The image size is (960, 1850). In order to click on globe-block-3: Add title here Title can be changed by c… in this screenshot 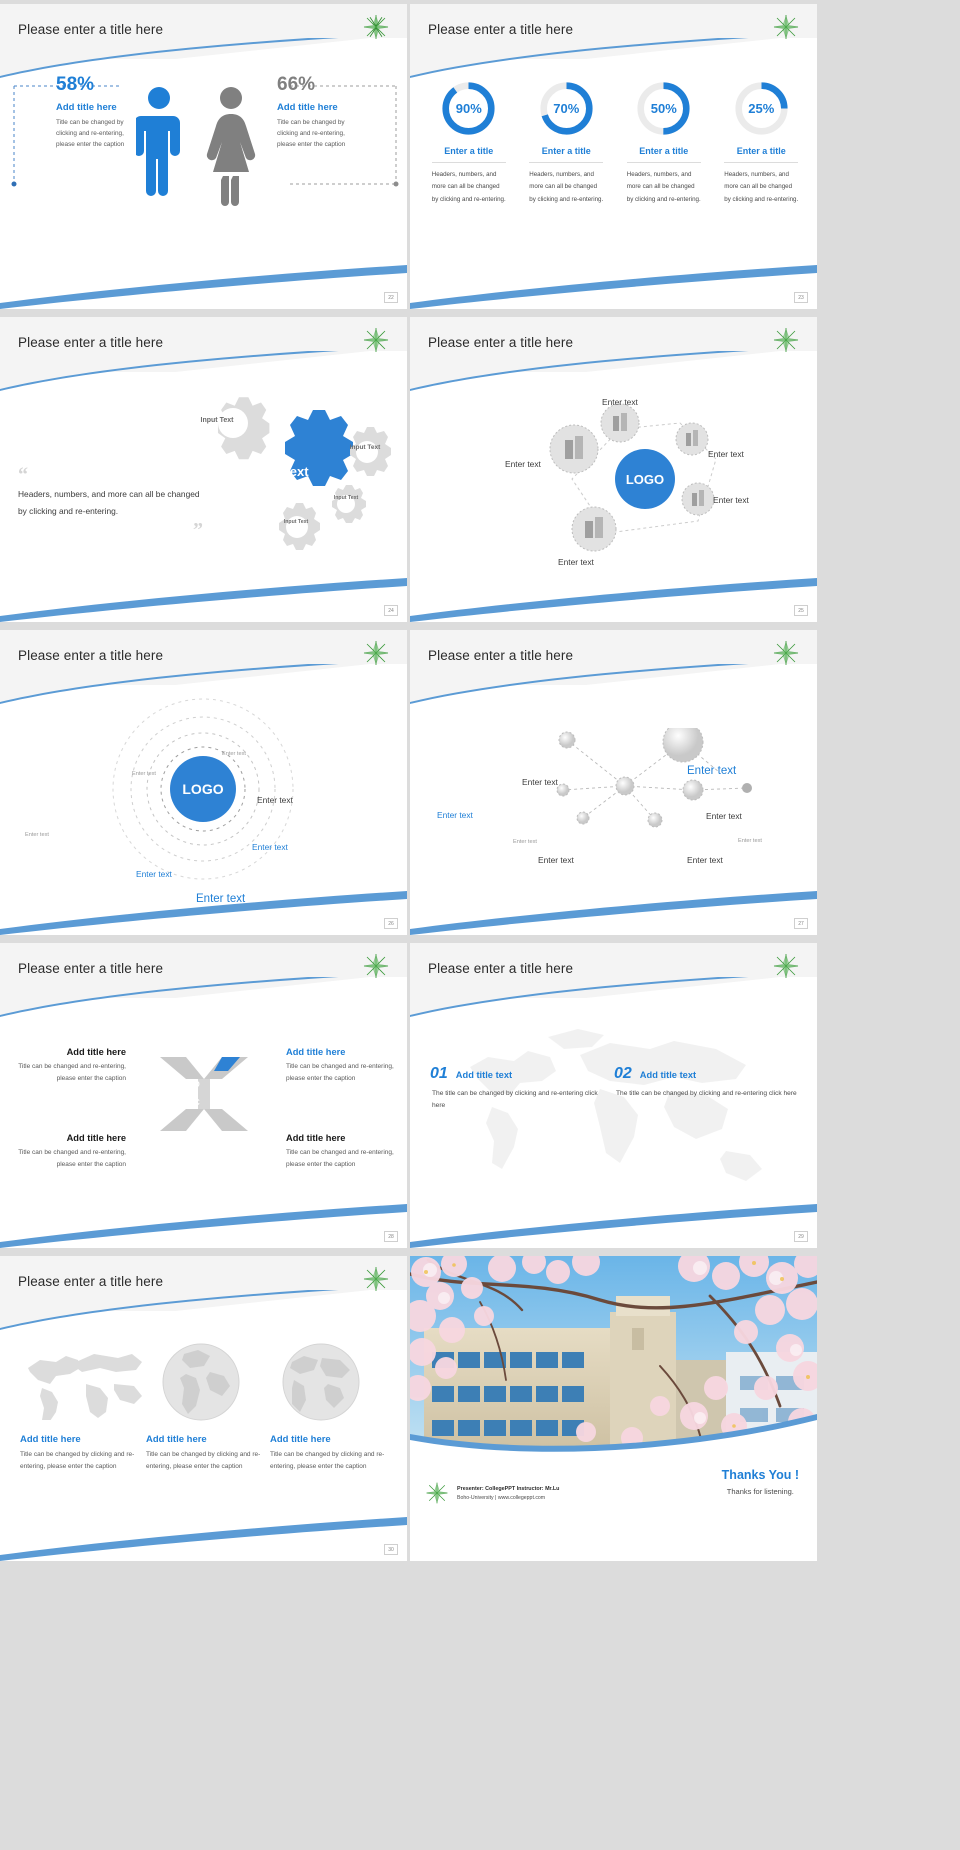, I will do `click(329, 1453)`.